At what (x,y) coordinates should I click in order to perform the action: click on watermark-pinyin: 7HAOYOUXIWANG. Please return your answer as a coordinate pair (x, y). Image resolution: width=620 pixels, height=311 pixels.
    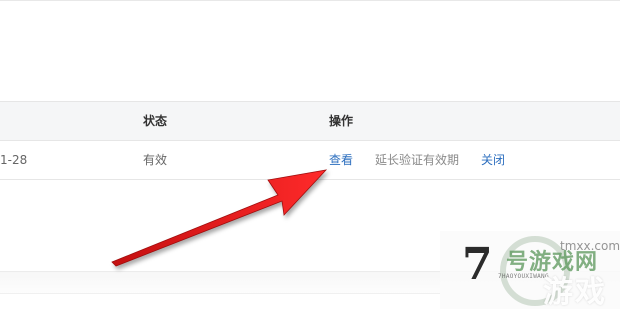
    Looking at the image, I should click on (523, 276).